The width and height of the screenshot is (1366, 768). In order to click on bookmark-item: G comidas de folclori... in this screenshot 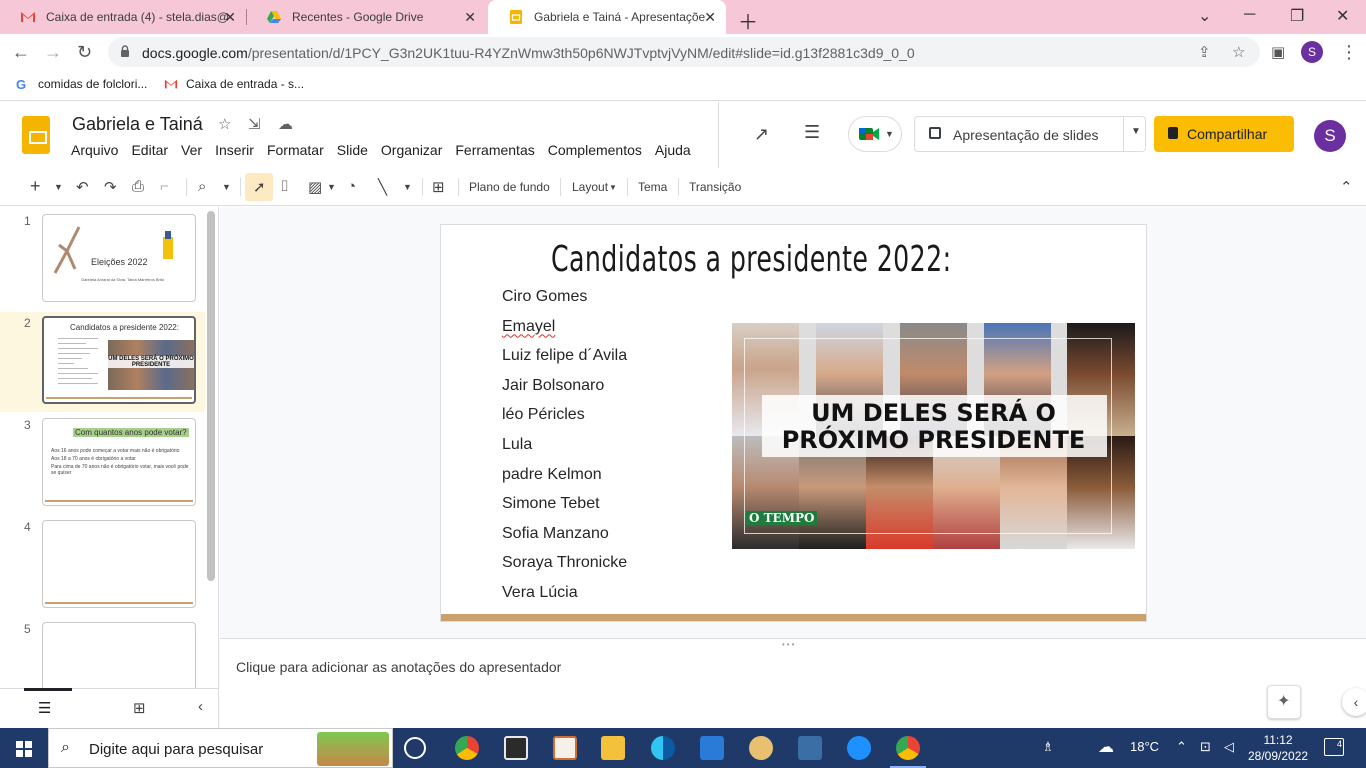, I will do `click(81, 84)`.